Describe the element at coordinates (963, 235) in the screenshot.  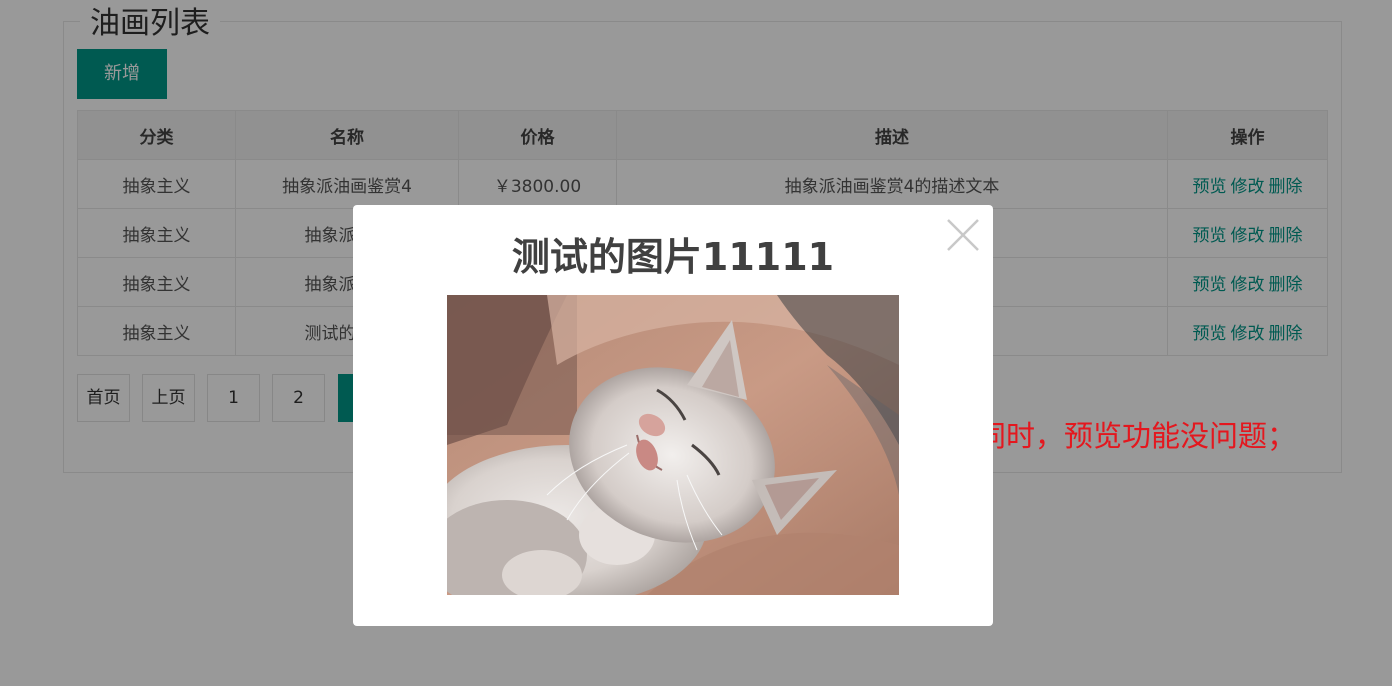
I see `close-icon` at that location.